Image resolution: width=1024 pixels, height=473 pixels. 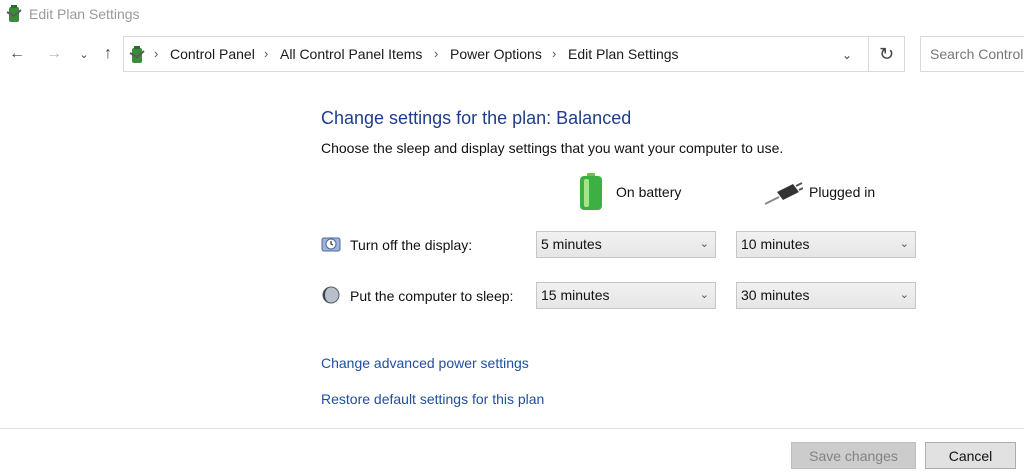 I want to click on row-label-sleep: Put the computer to sleep:, so click(x=432, y=296).